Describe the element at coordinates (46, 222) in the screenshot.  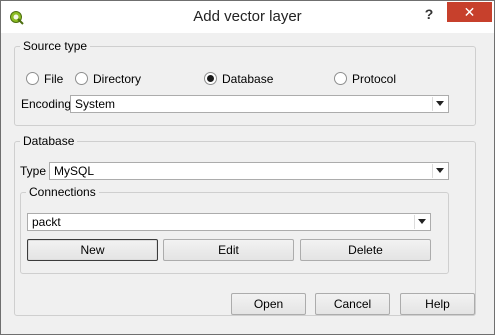
I see `connection-value: packt` at that location.